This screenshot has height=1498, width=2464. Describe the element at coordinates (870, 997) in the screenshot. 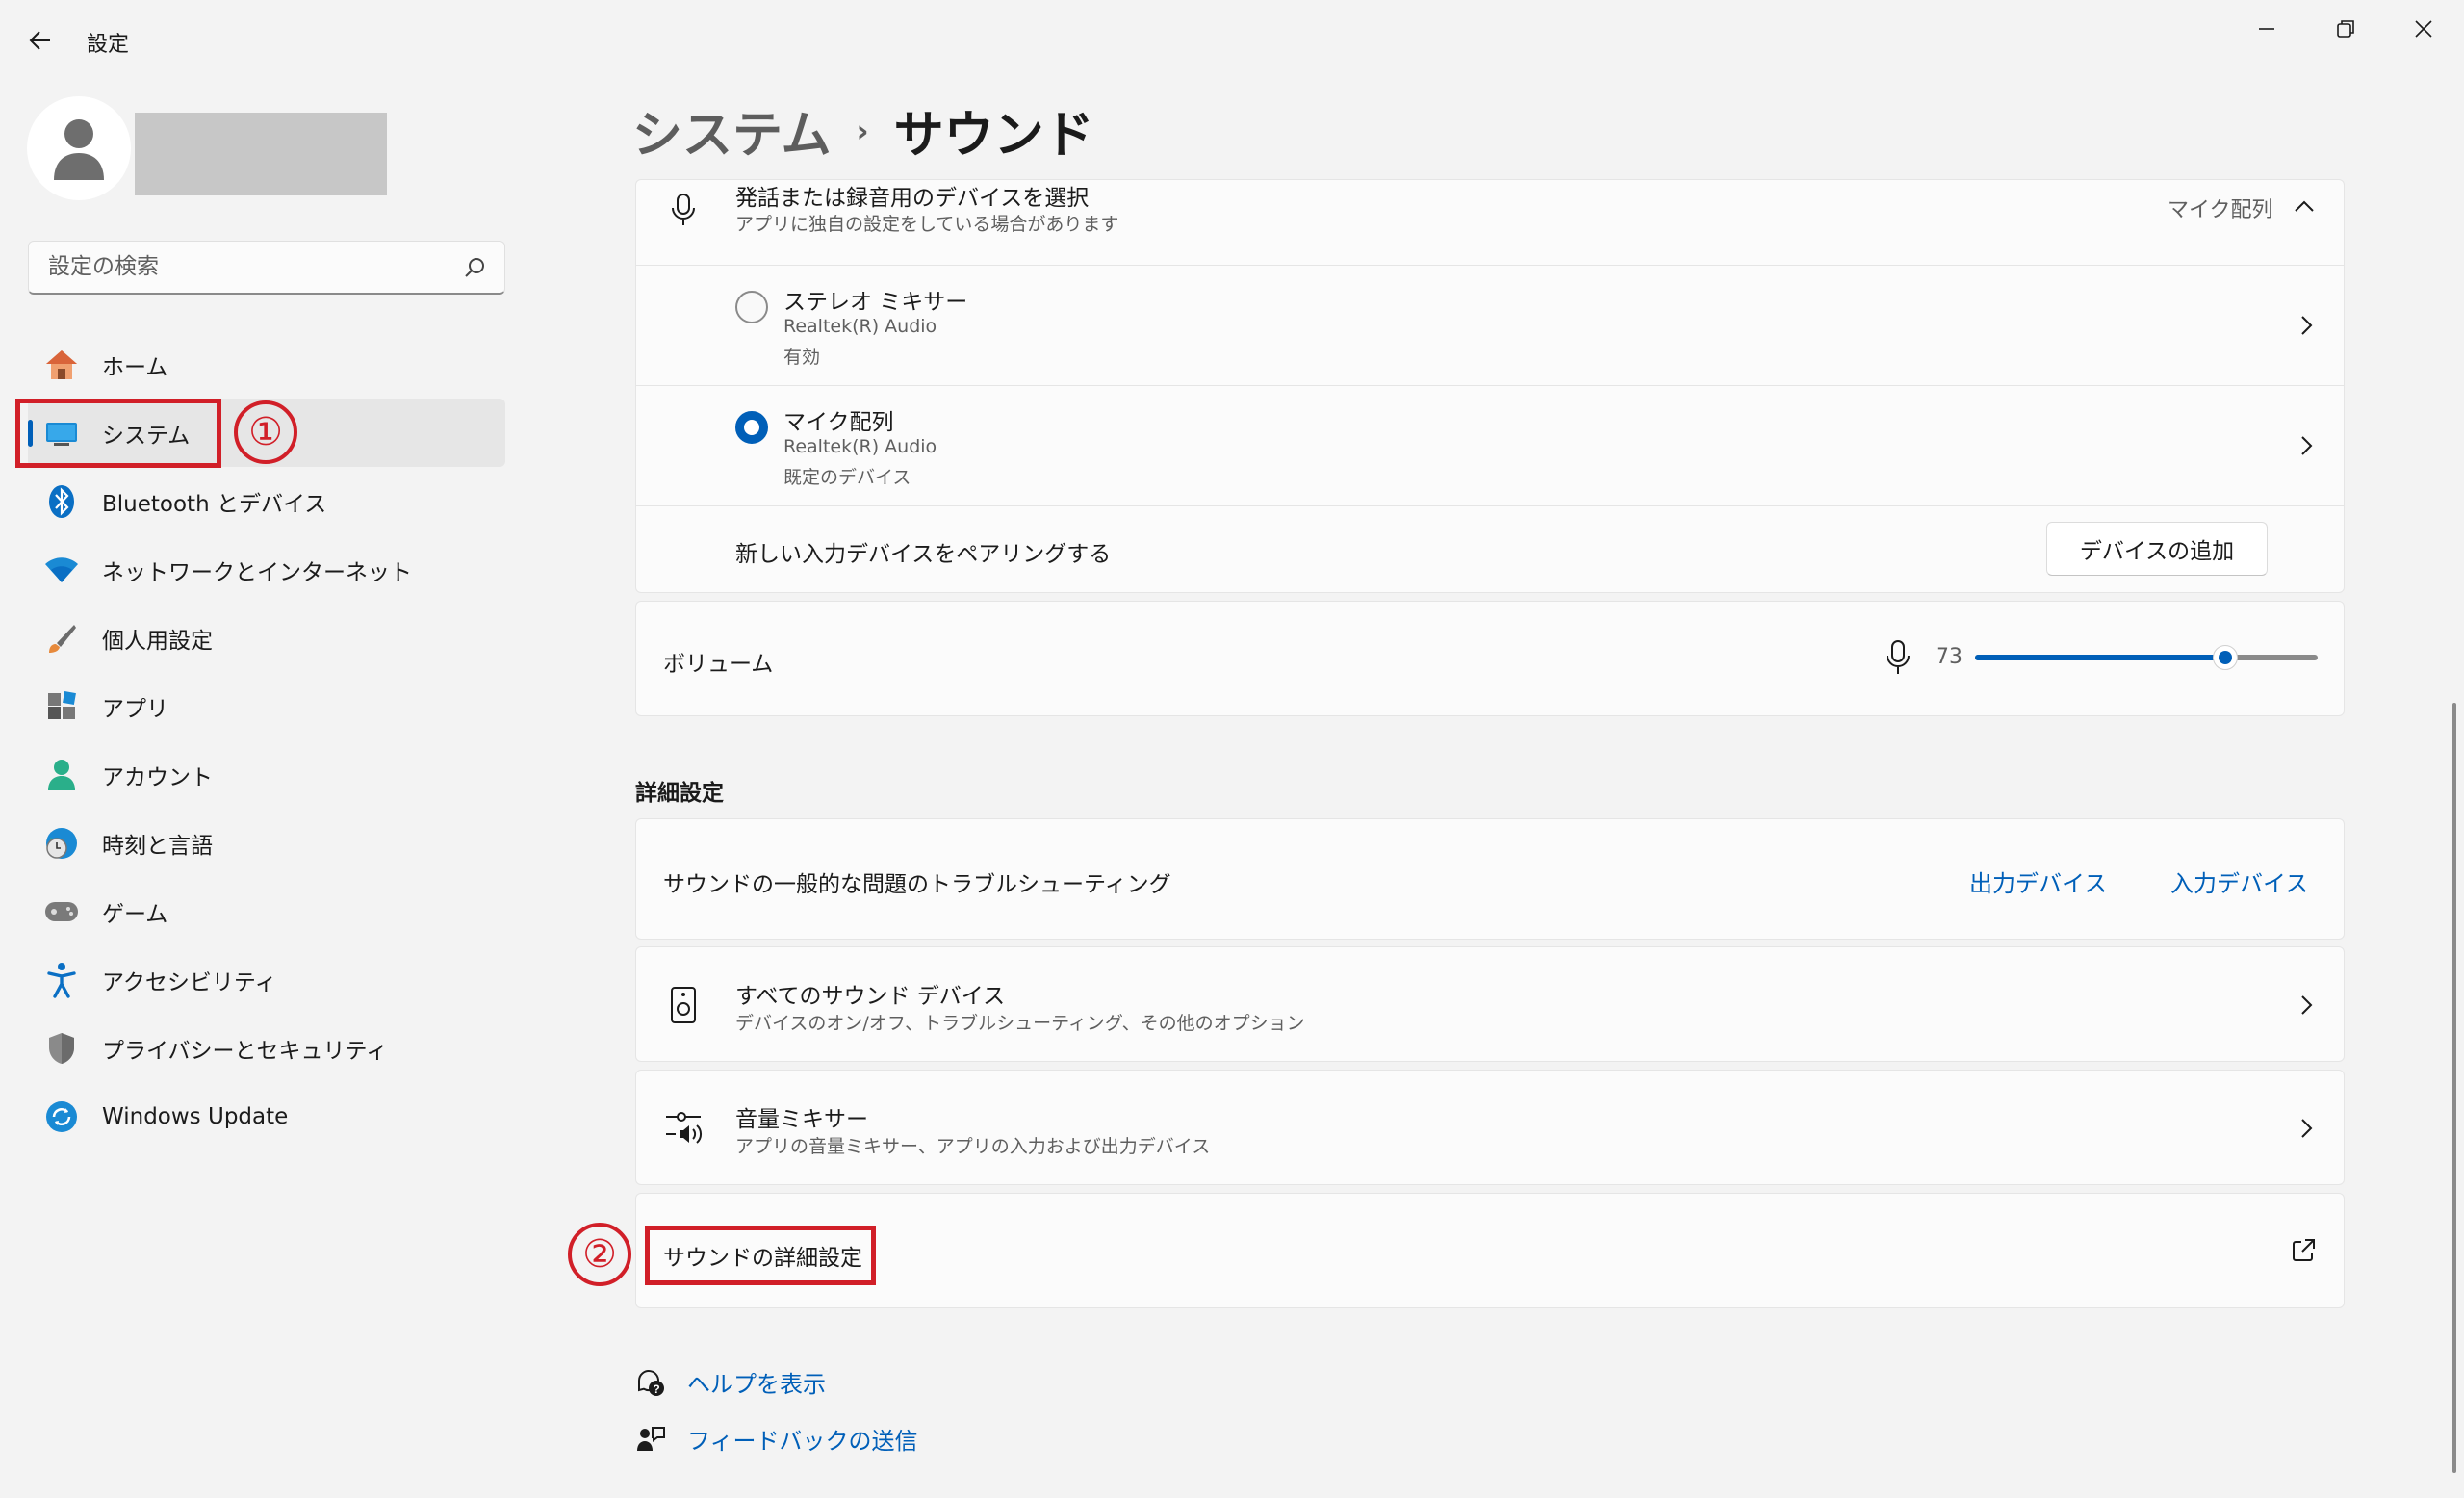

I see `all-sound-devices-title: すべてのサウンド デバイス` at that location.